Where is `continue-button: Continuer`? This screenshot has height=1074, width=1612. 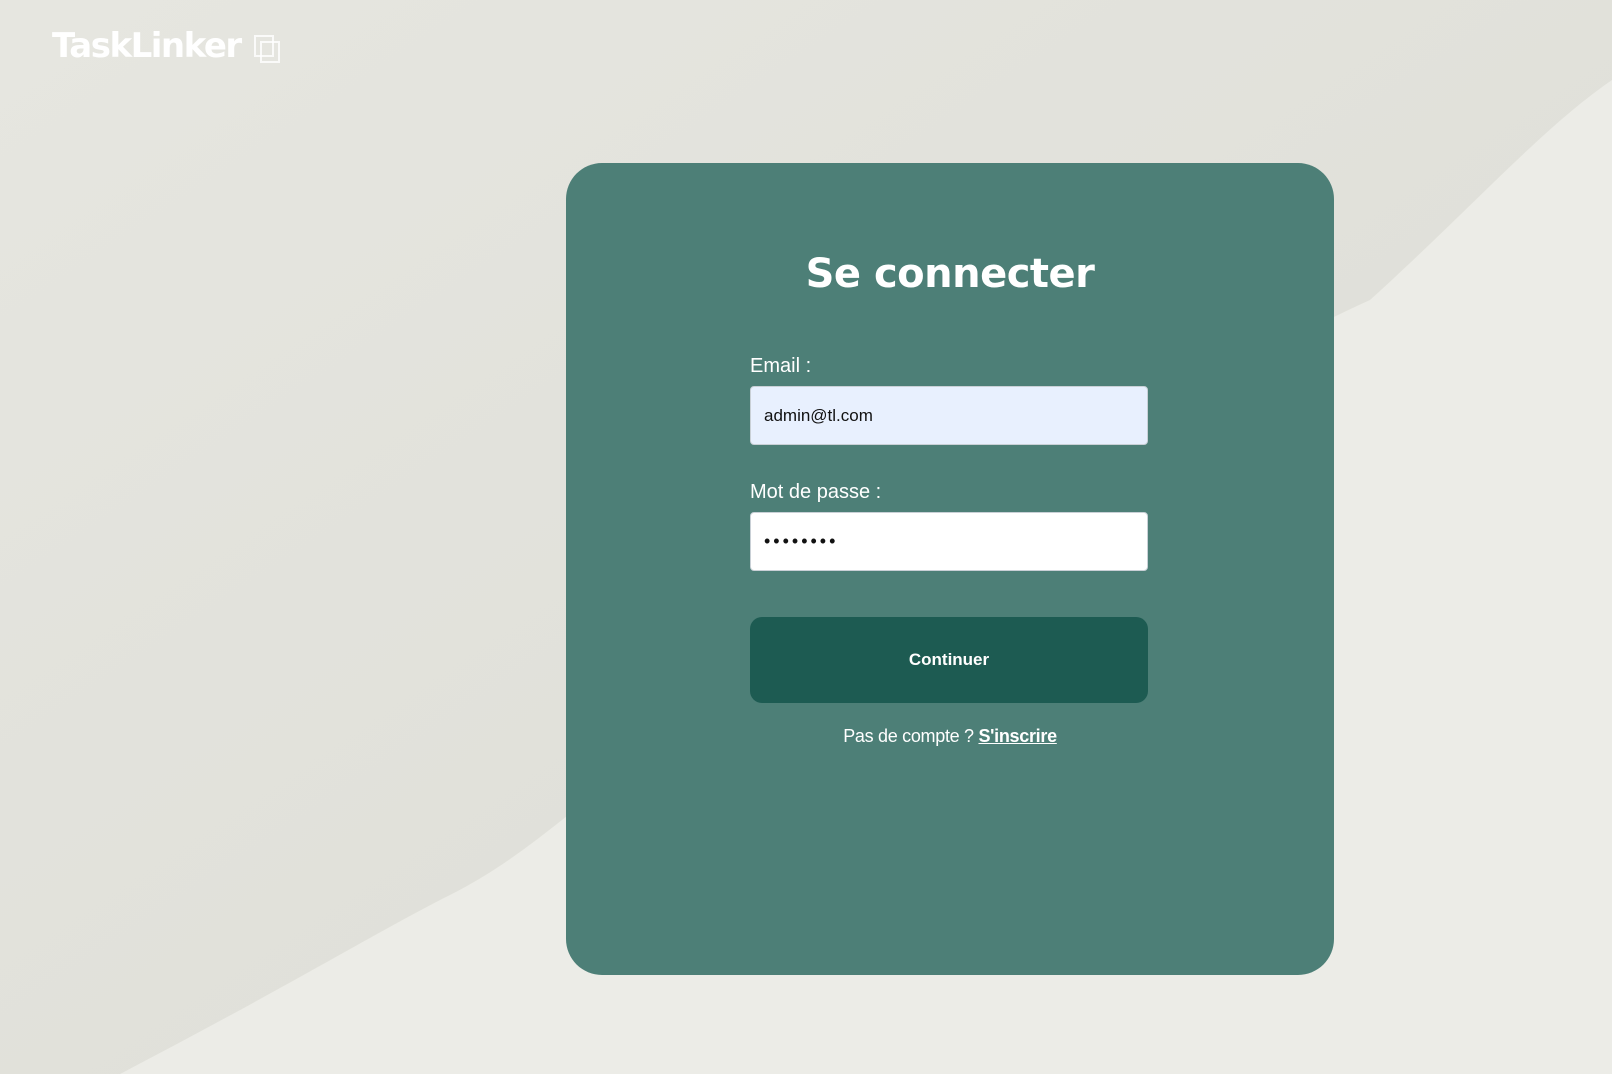
continue-button: Continuer is located at coordinates (949, 660).